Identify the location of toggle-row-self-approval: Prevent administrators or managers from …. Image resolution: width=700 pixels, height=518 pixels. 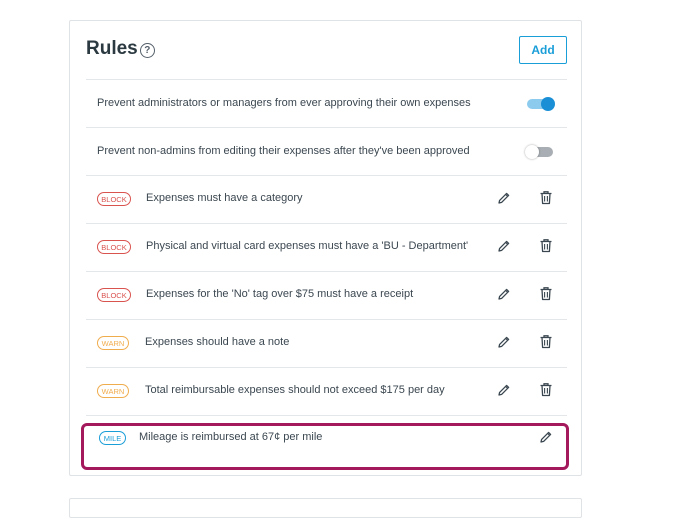
(326, 103).